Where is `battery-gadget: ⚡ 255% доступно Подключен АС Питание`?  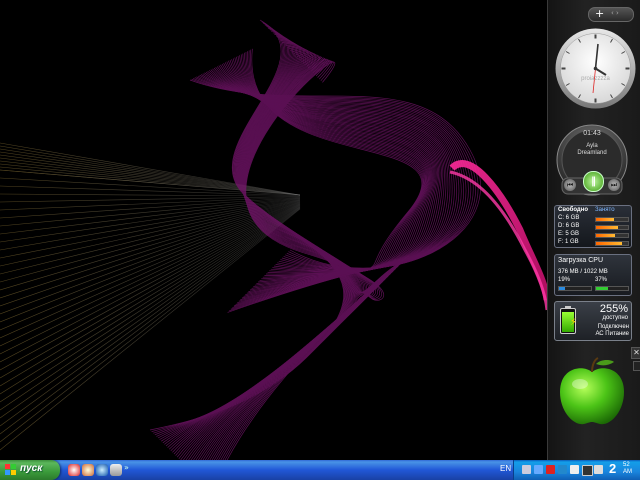 battery-gadget: ⚡ 255% доступно Подключен АС Питание is located at coordinates (593, 321).